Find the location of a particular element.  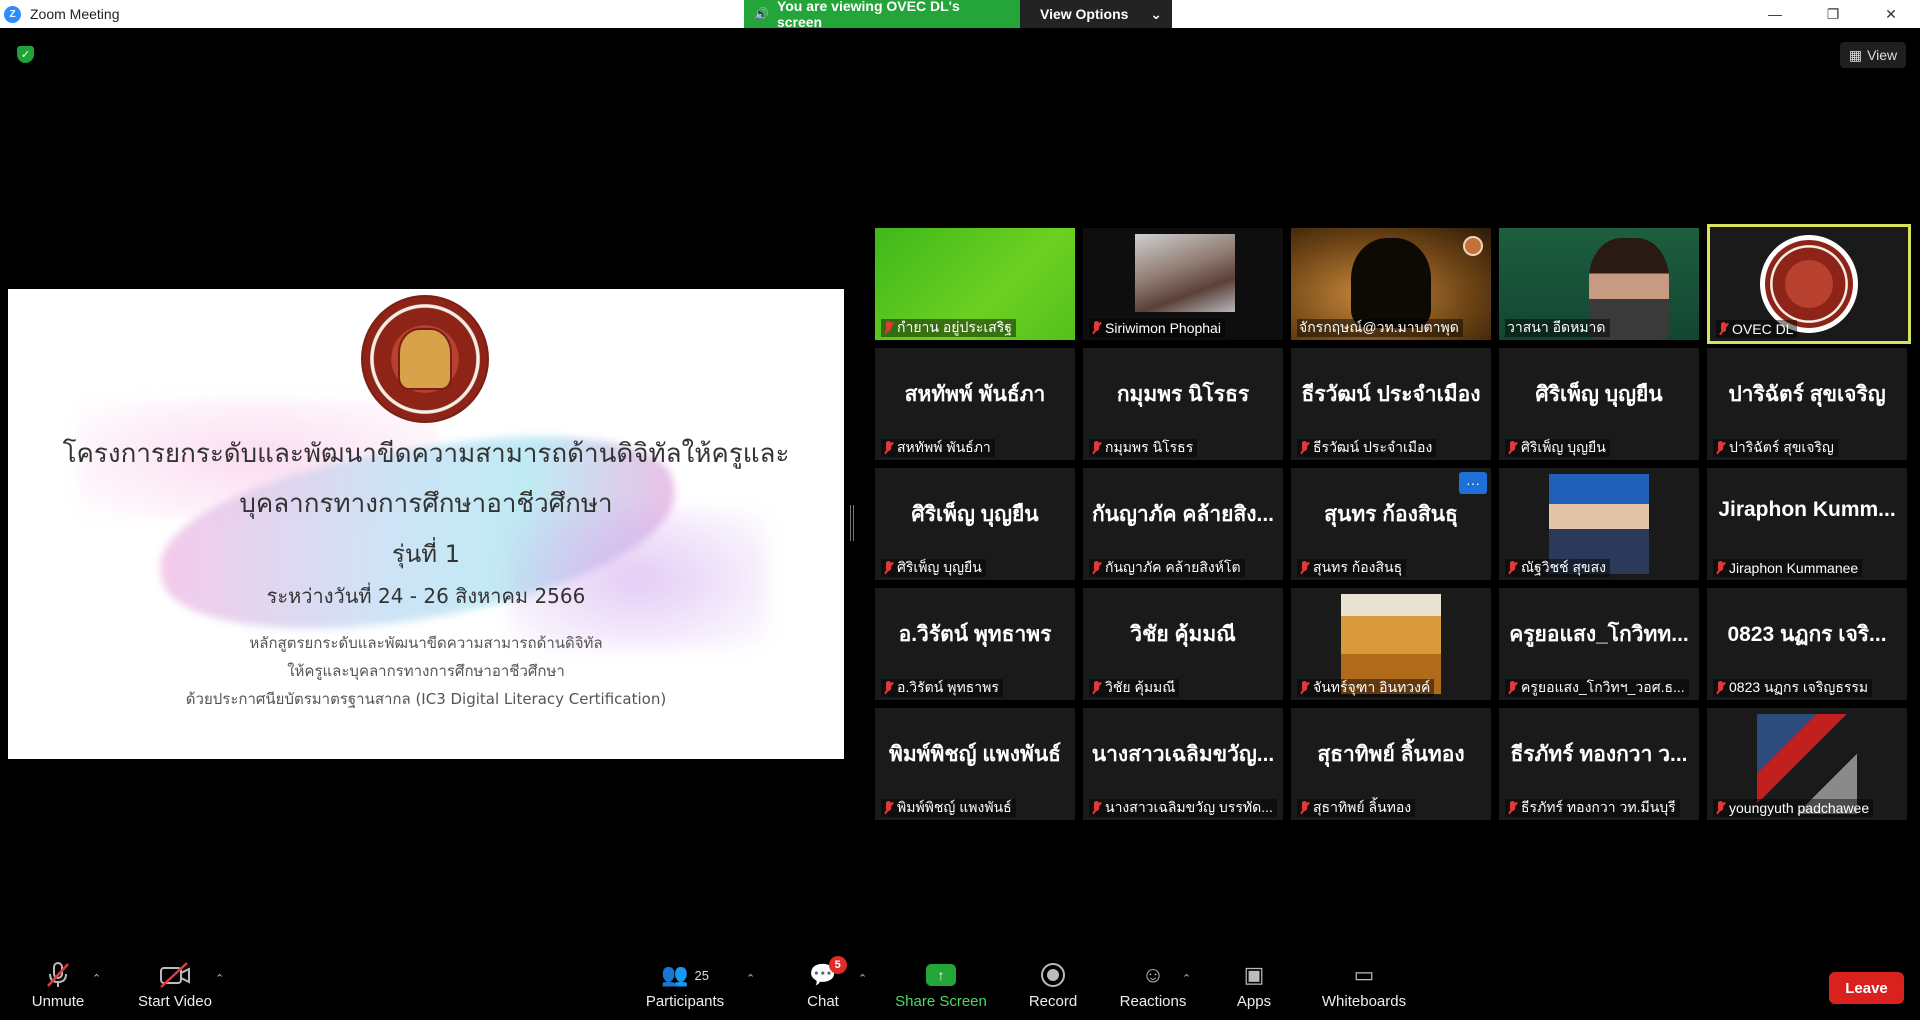

participants-caret-icon: ⌃ is located at coordinates (750, 978).